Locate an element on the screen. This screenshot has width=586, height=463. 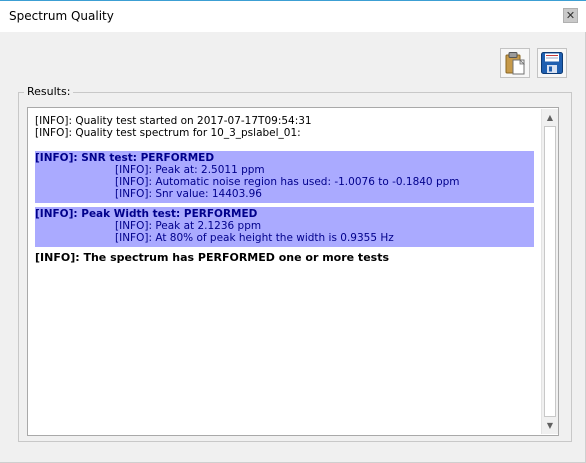
snr-test-heading: [INFO]: SNR test: PERFORMED is located at coordinates (125, 158).